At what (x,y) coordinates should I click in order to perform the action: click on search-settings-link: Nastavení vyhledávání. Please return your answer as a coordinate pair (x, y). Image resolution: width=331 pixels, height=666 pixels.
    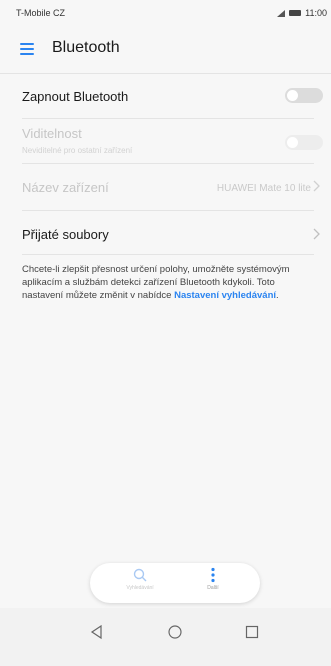
    Looking at the image, I should click on (225, 295).